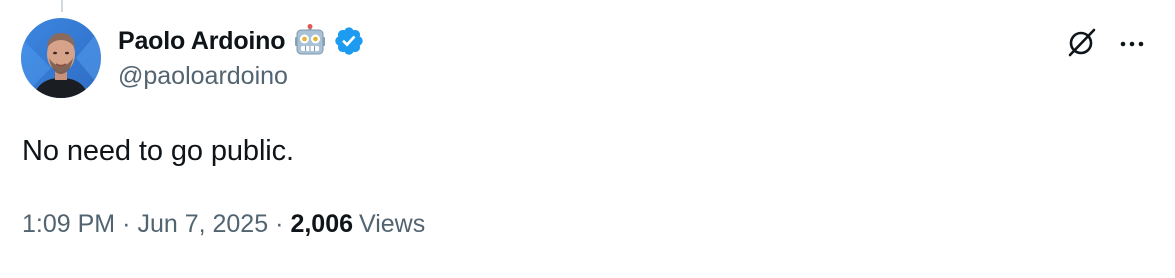 The width and height of the screenshot is (1175, 278). Describe the element at coordinates (202, 41) in the screenshot. I see `author-display-name: Paolo Ardoino` at that location.